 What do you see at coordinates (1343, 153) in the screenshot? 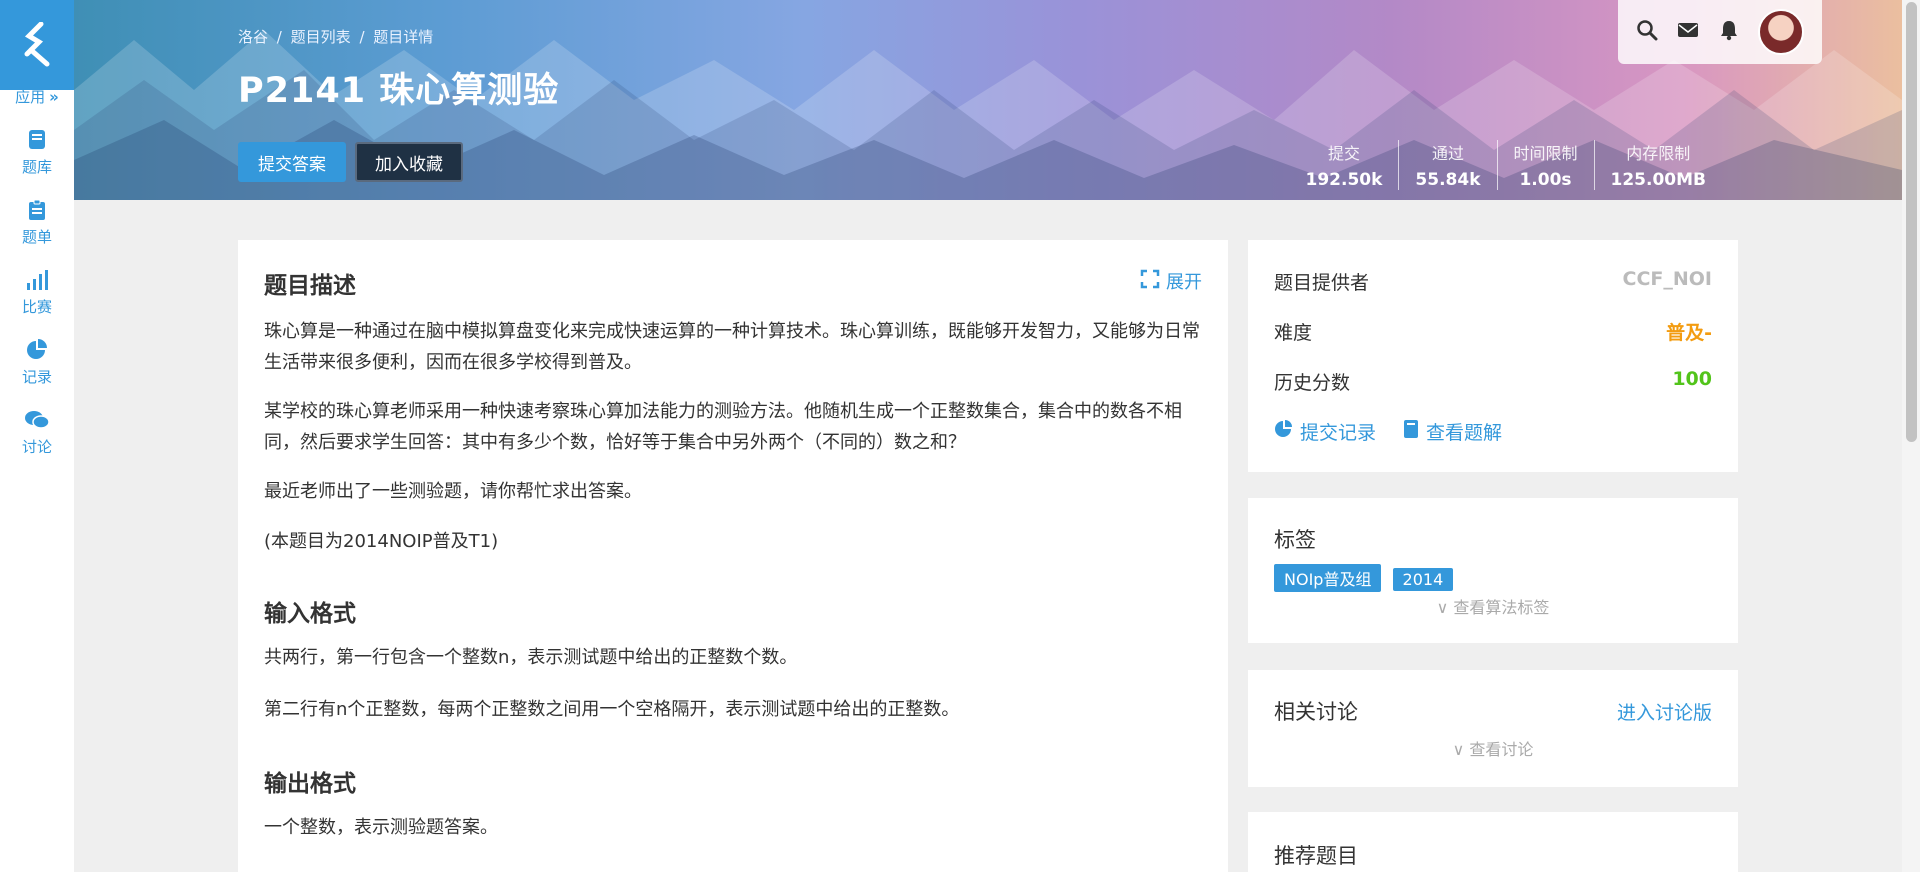
I see `stat-label: 提交` at bounding box center [1343, 153].